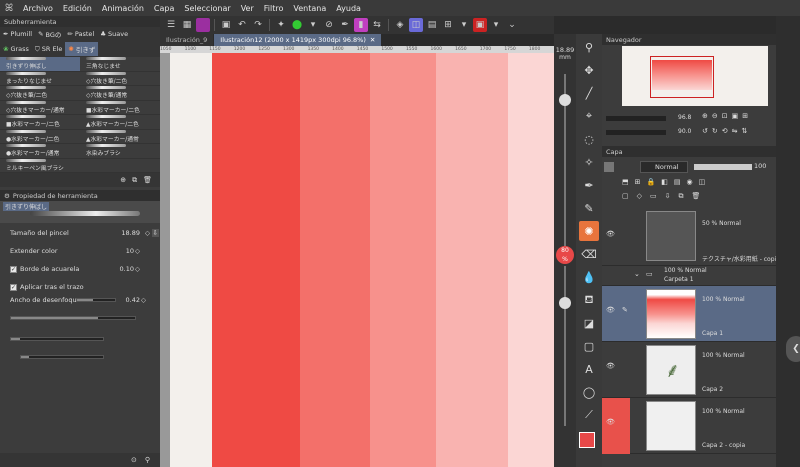  I want to click on menu-ayuda: Ayuda, so click(348, 8).